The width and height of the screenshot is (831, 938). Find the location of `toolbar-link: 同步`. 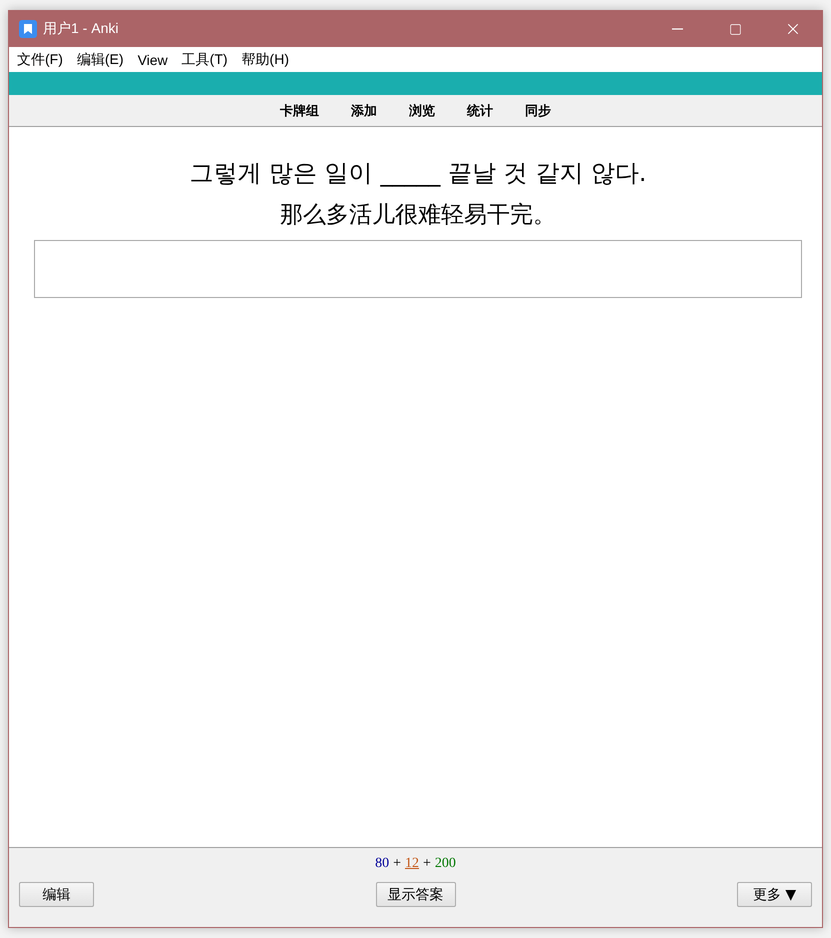

toolbar-link: 同步 is located at coordinates (538, 111).